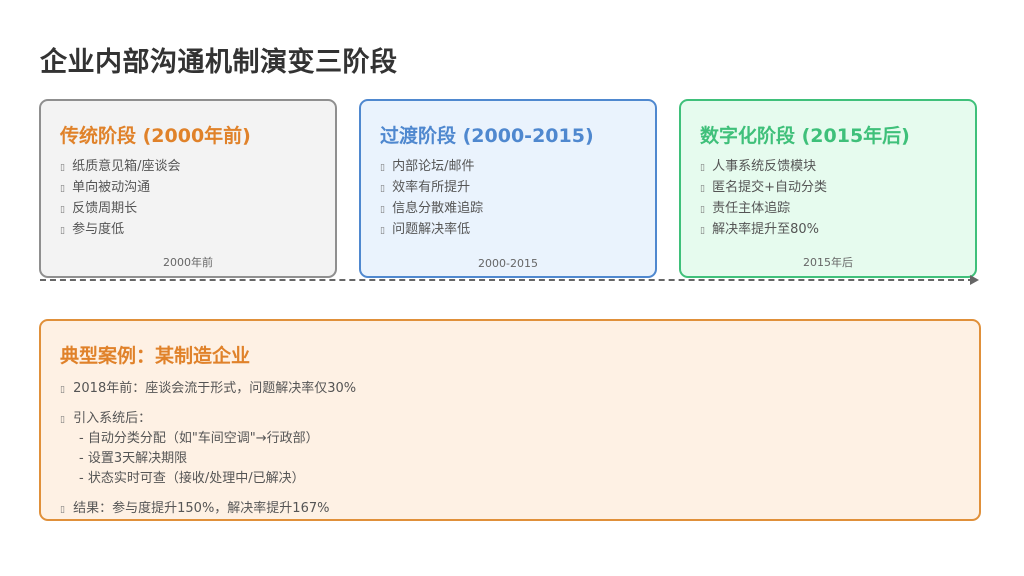 Image resolution: width=1024 pixels, height=576 pixels. What do you see at coordinates (133, 458) in the screenshot?
I see `case-detail-item: - 设置3天解决期限` at bounding box center [133, 458].